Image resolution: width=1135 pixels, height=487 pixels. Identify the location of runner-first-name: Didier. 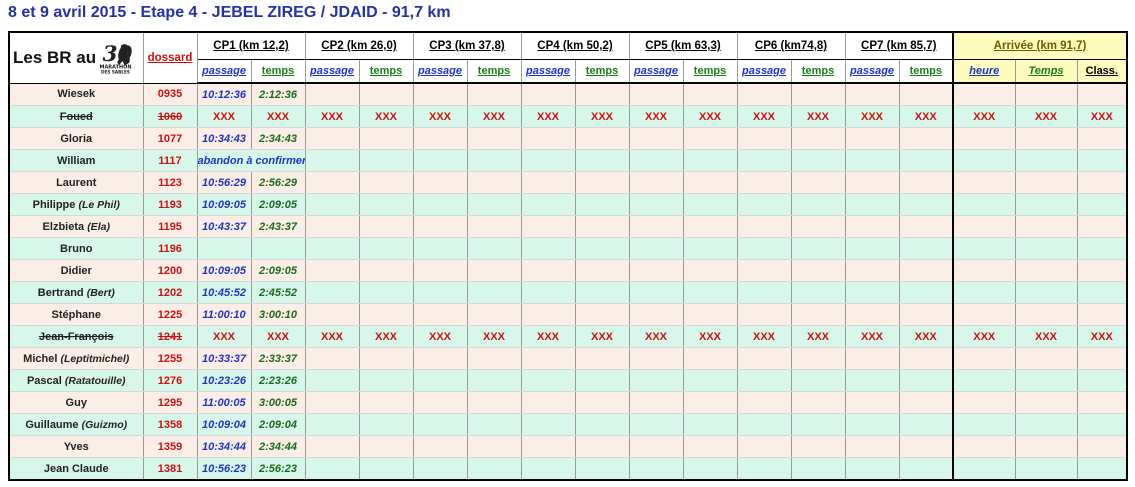
(76, 270).